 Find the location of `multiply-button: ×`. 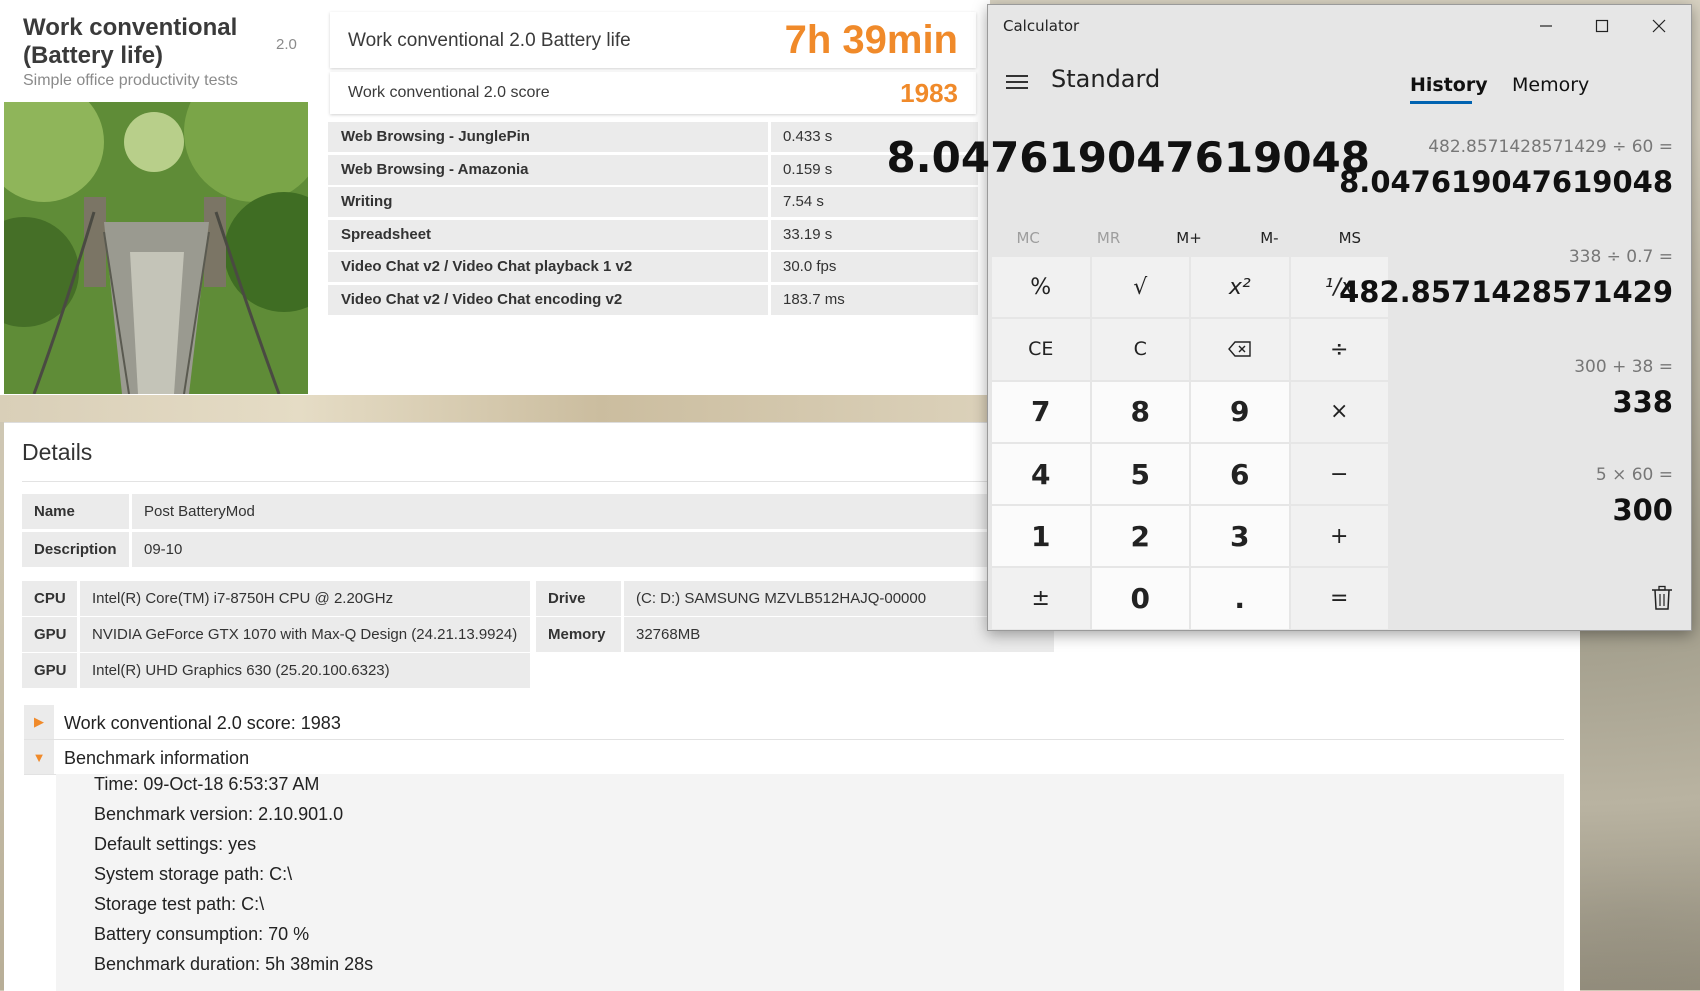

multiply-button: × is located at coordinates (1339, 411).